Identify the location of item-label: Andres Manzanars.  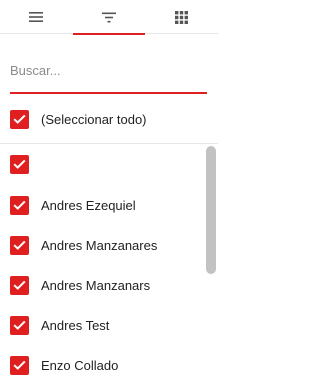
(96, 285).